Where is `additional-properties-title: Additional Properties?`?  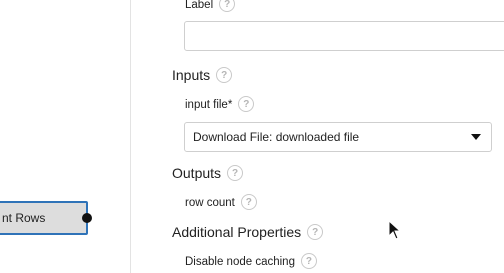 additional-properties-title: Additional Properties? is located at coordinates (248, 232).